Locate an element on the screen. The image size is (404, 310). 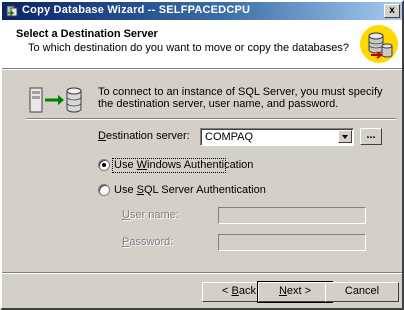
window-title: Copy Database Wizard -- SELFPACEDCPU is located at coordinates (136, 10).